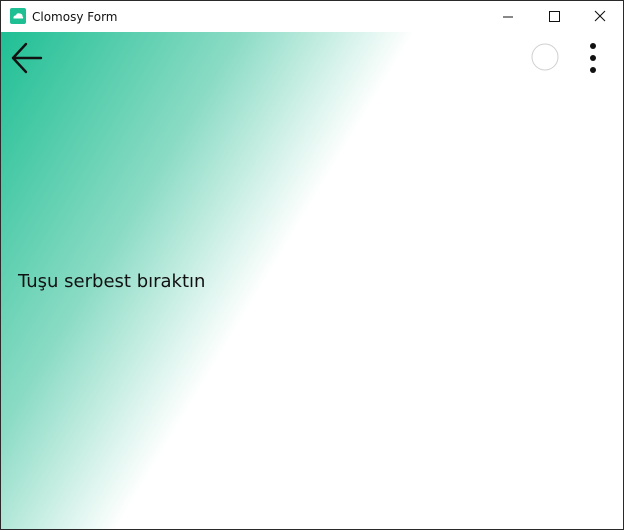  Describe the element at coordinates (112, 281) in the screenshot. I see `status-label: Tuşu serbest bıraktın` at that location.